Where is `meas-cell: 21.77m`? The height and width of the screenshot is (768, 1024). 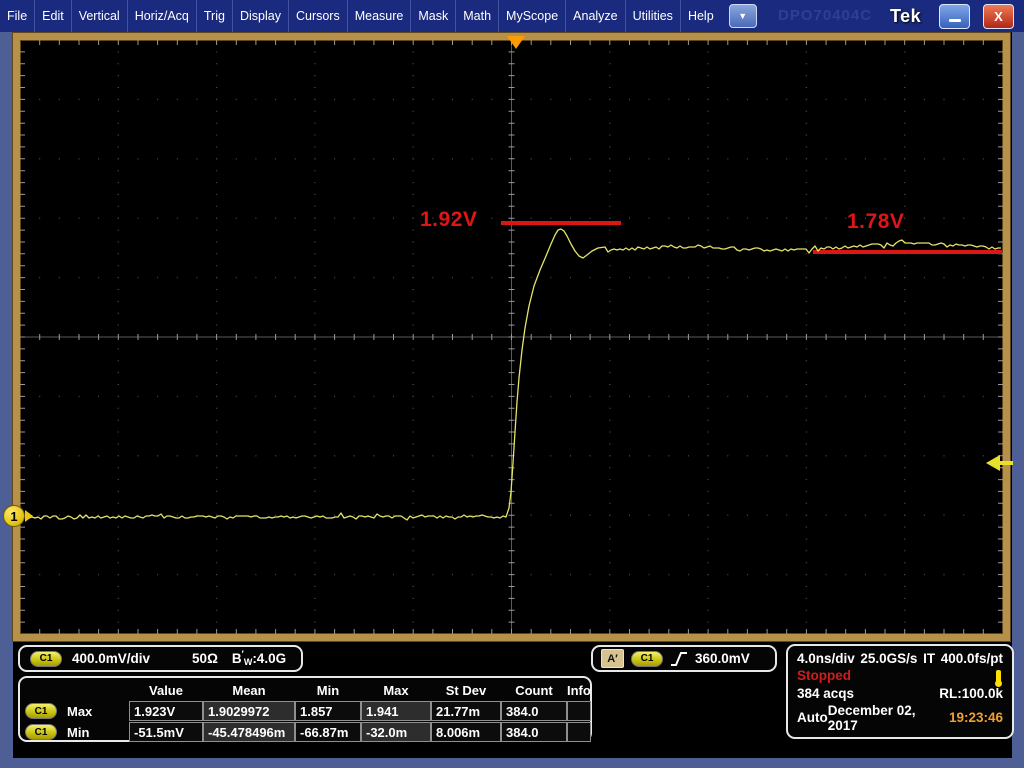
meas-cell: 21.77m is located at coordinates (466, 711).